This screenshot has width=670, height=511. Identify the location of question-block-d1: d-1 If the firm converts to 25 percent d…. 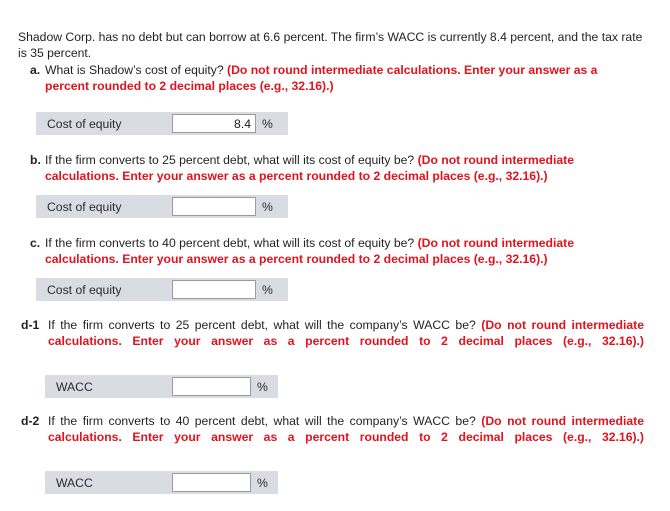
(332, 341).